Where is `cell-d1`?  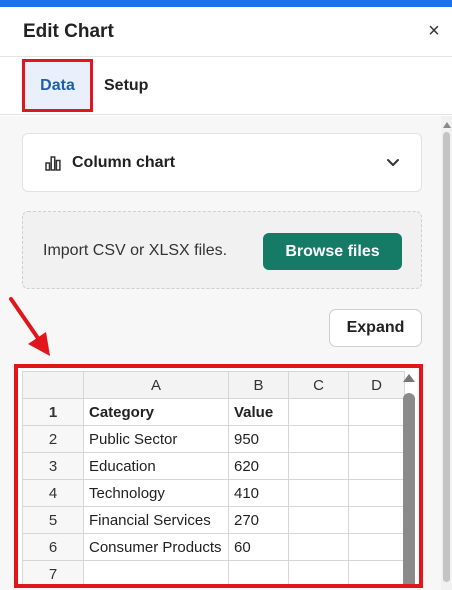
cell-d1 is located at coordinates (376, 412).